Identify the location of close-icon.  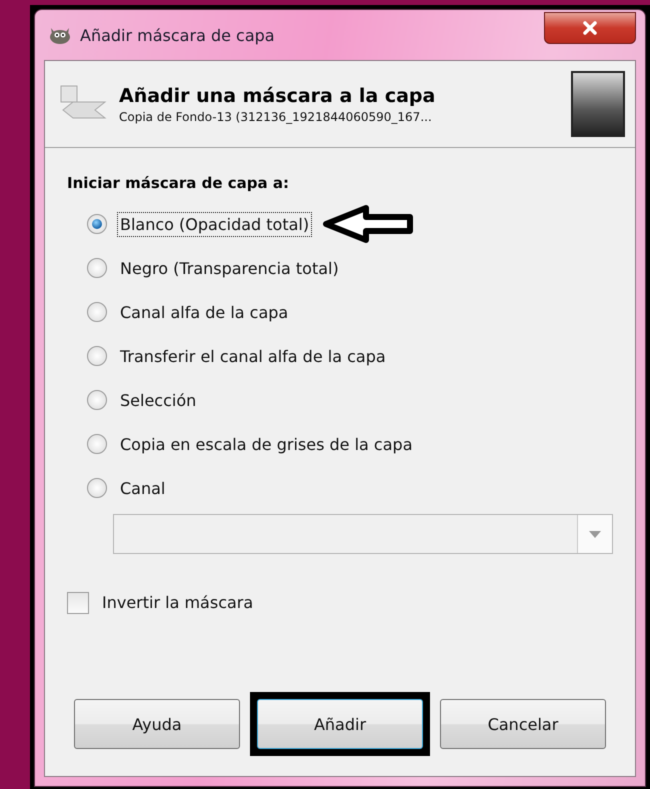
(590, 28).